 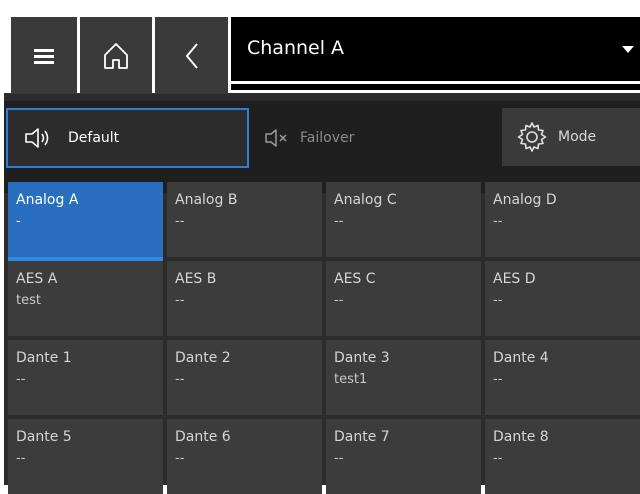 I want to click on failover-label: Failover, so click(x=327, y=138).